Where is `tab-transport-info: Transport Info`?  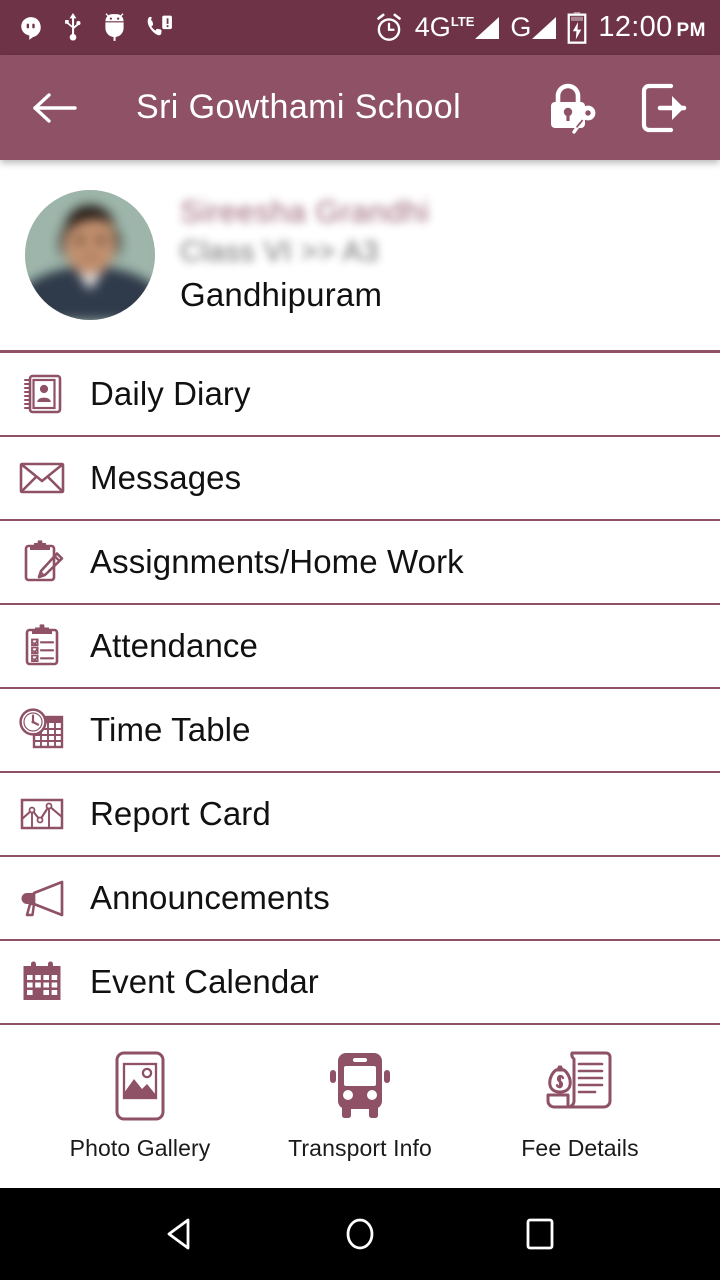
tab-transport-info: Transport Info is located at coordinates (360, 1105).